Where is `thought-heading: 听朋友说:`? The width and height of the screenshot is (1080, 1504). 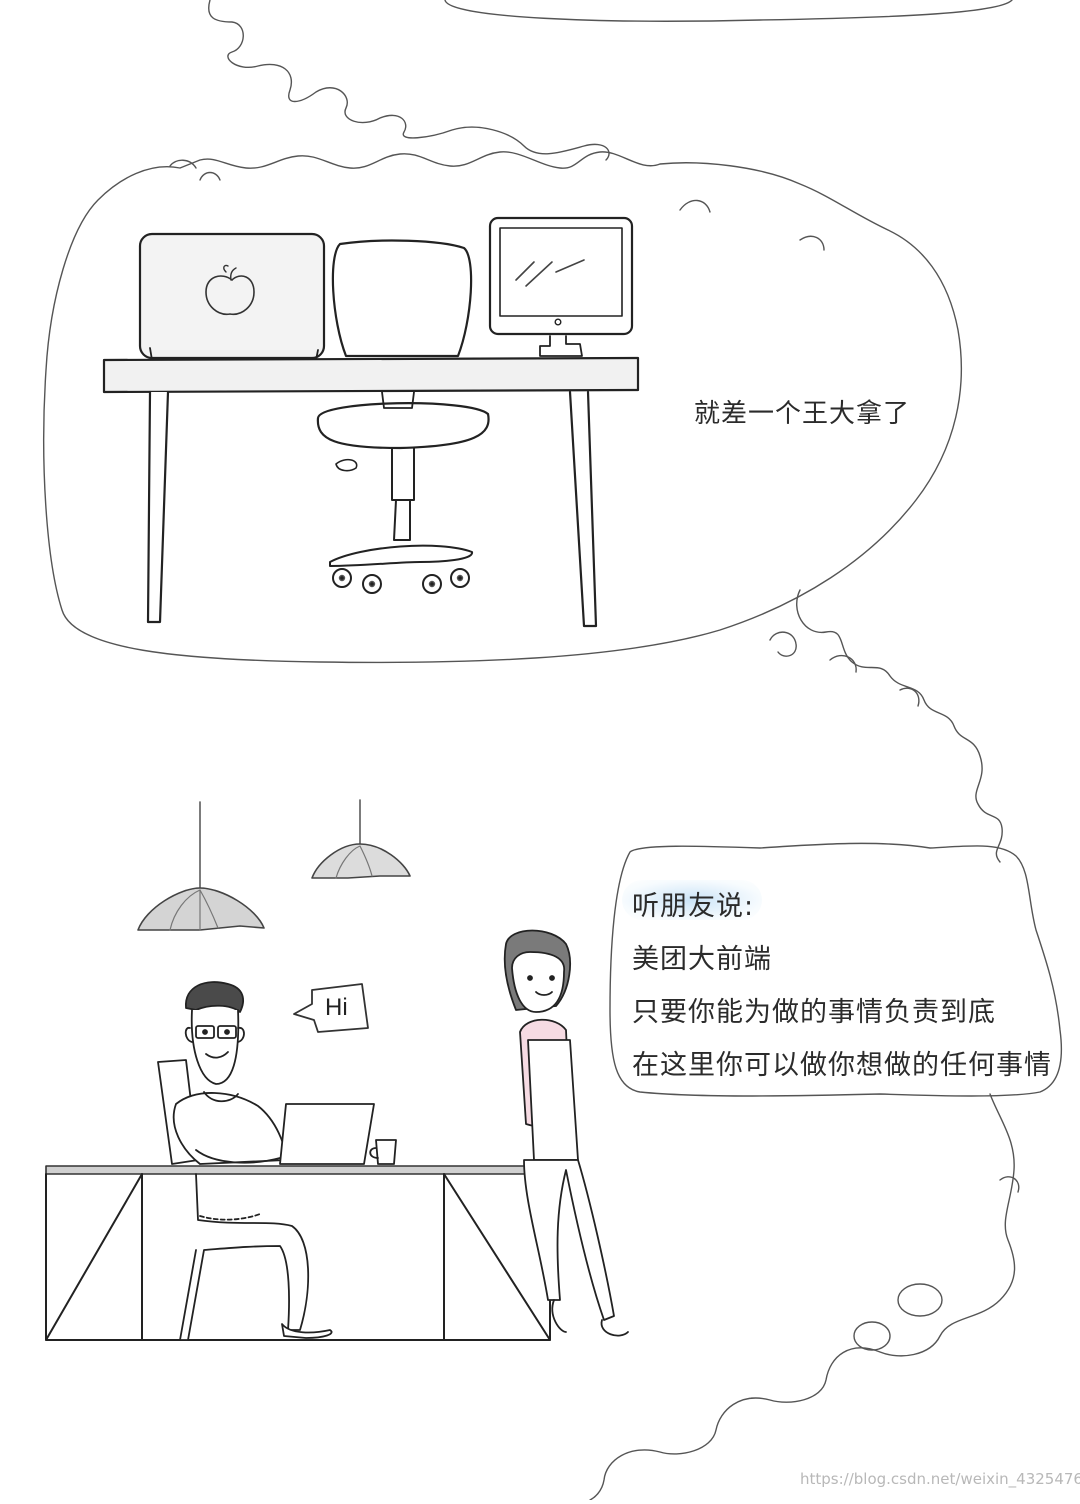 thought-heading: 听朋友说: is located at coordinates (693, 906).